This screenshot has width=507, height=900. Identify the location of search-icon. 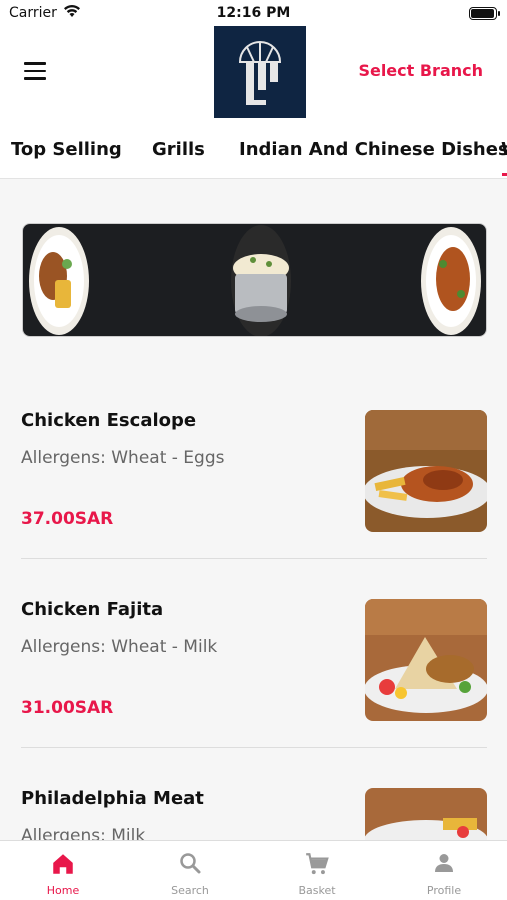
(190, 863).